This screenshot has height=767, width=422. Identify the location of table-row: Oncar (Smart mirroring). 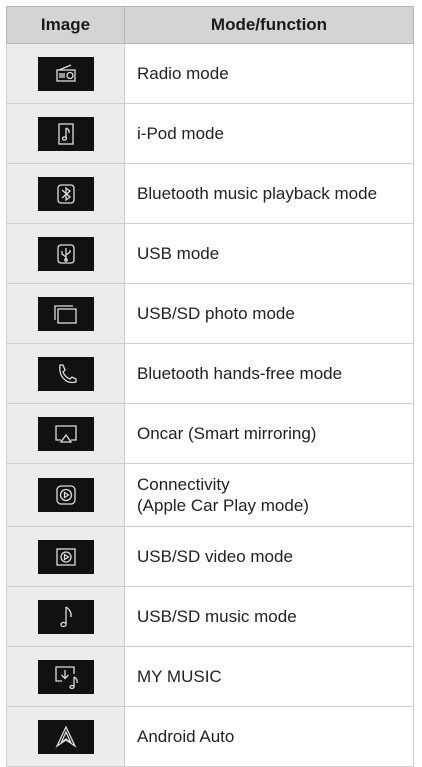
(210, 433).